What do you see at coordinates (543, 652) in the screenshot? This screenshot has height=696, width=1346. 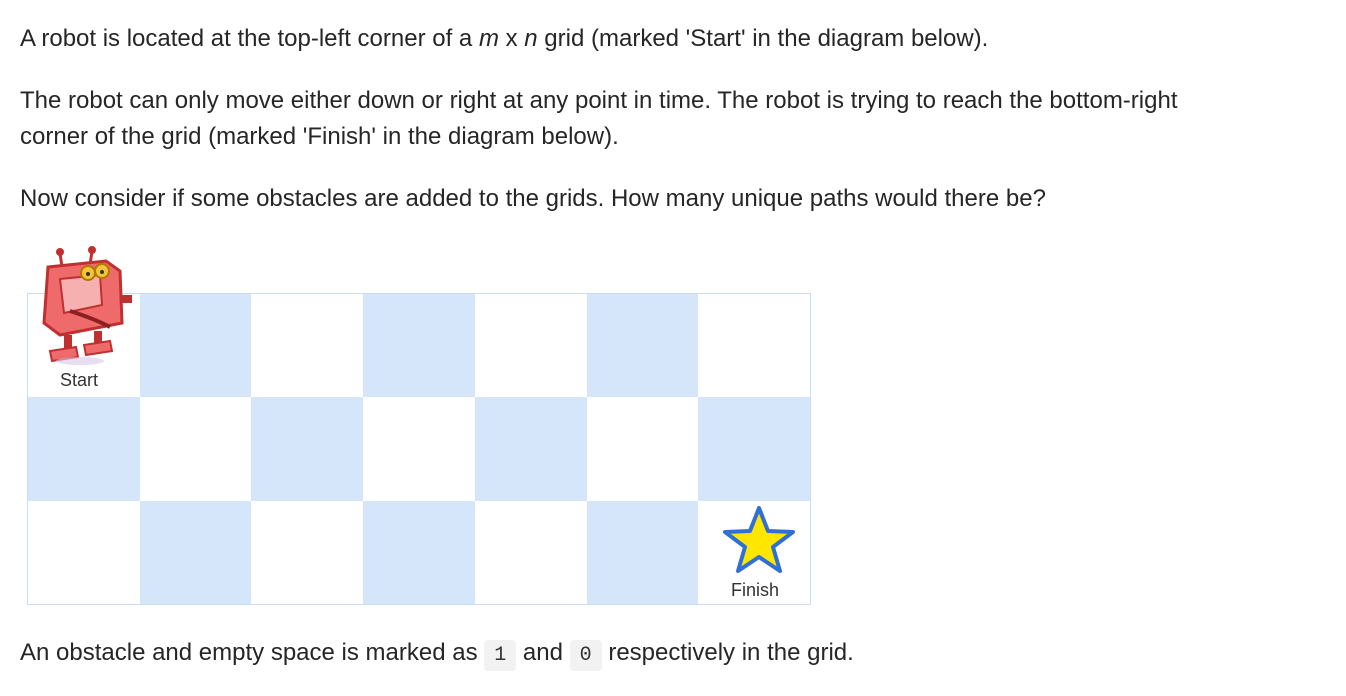 I see `encoding-text-and: and` at bounding box center [543, 652].